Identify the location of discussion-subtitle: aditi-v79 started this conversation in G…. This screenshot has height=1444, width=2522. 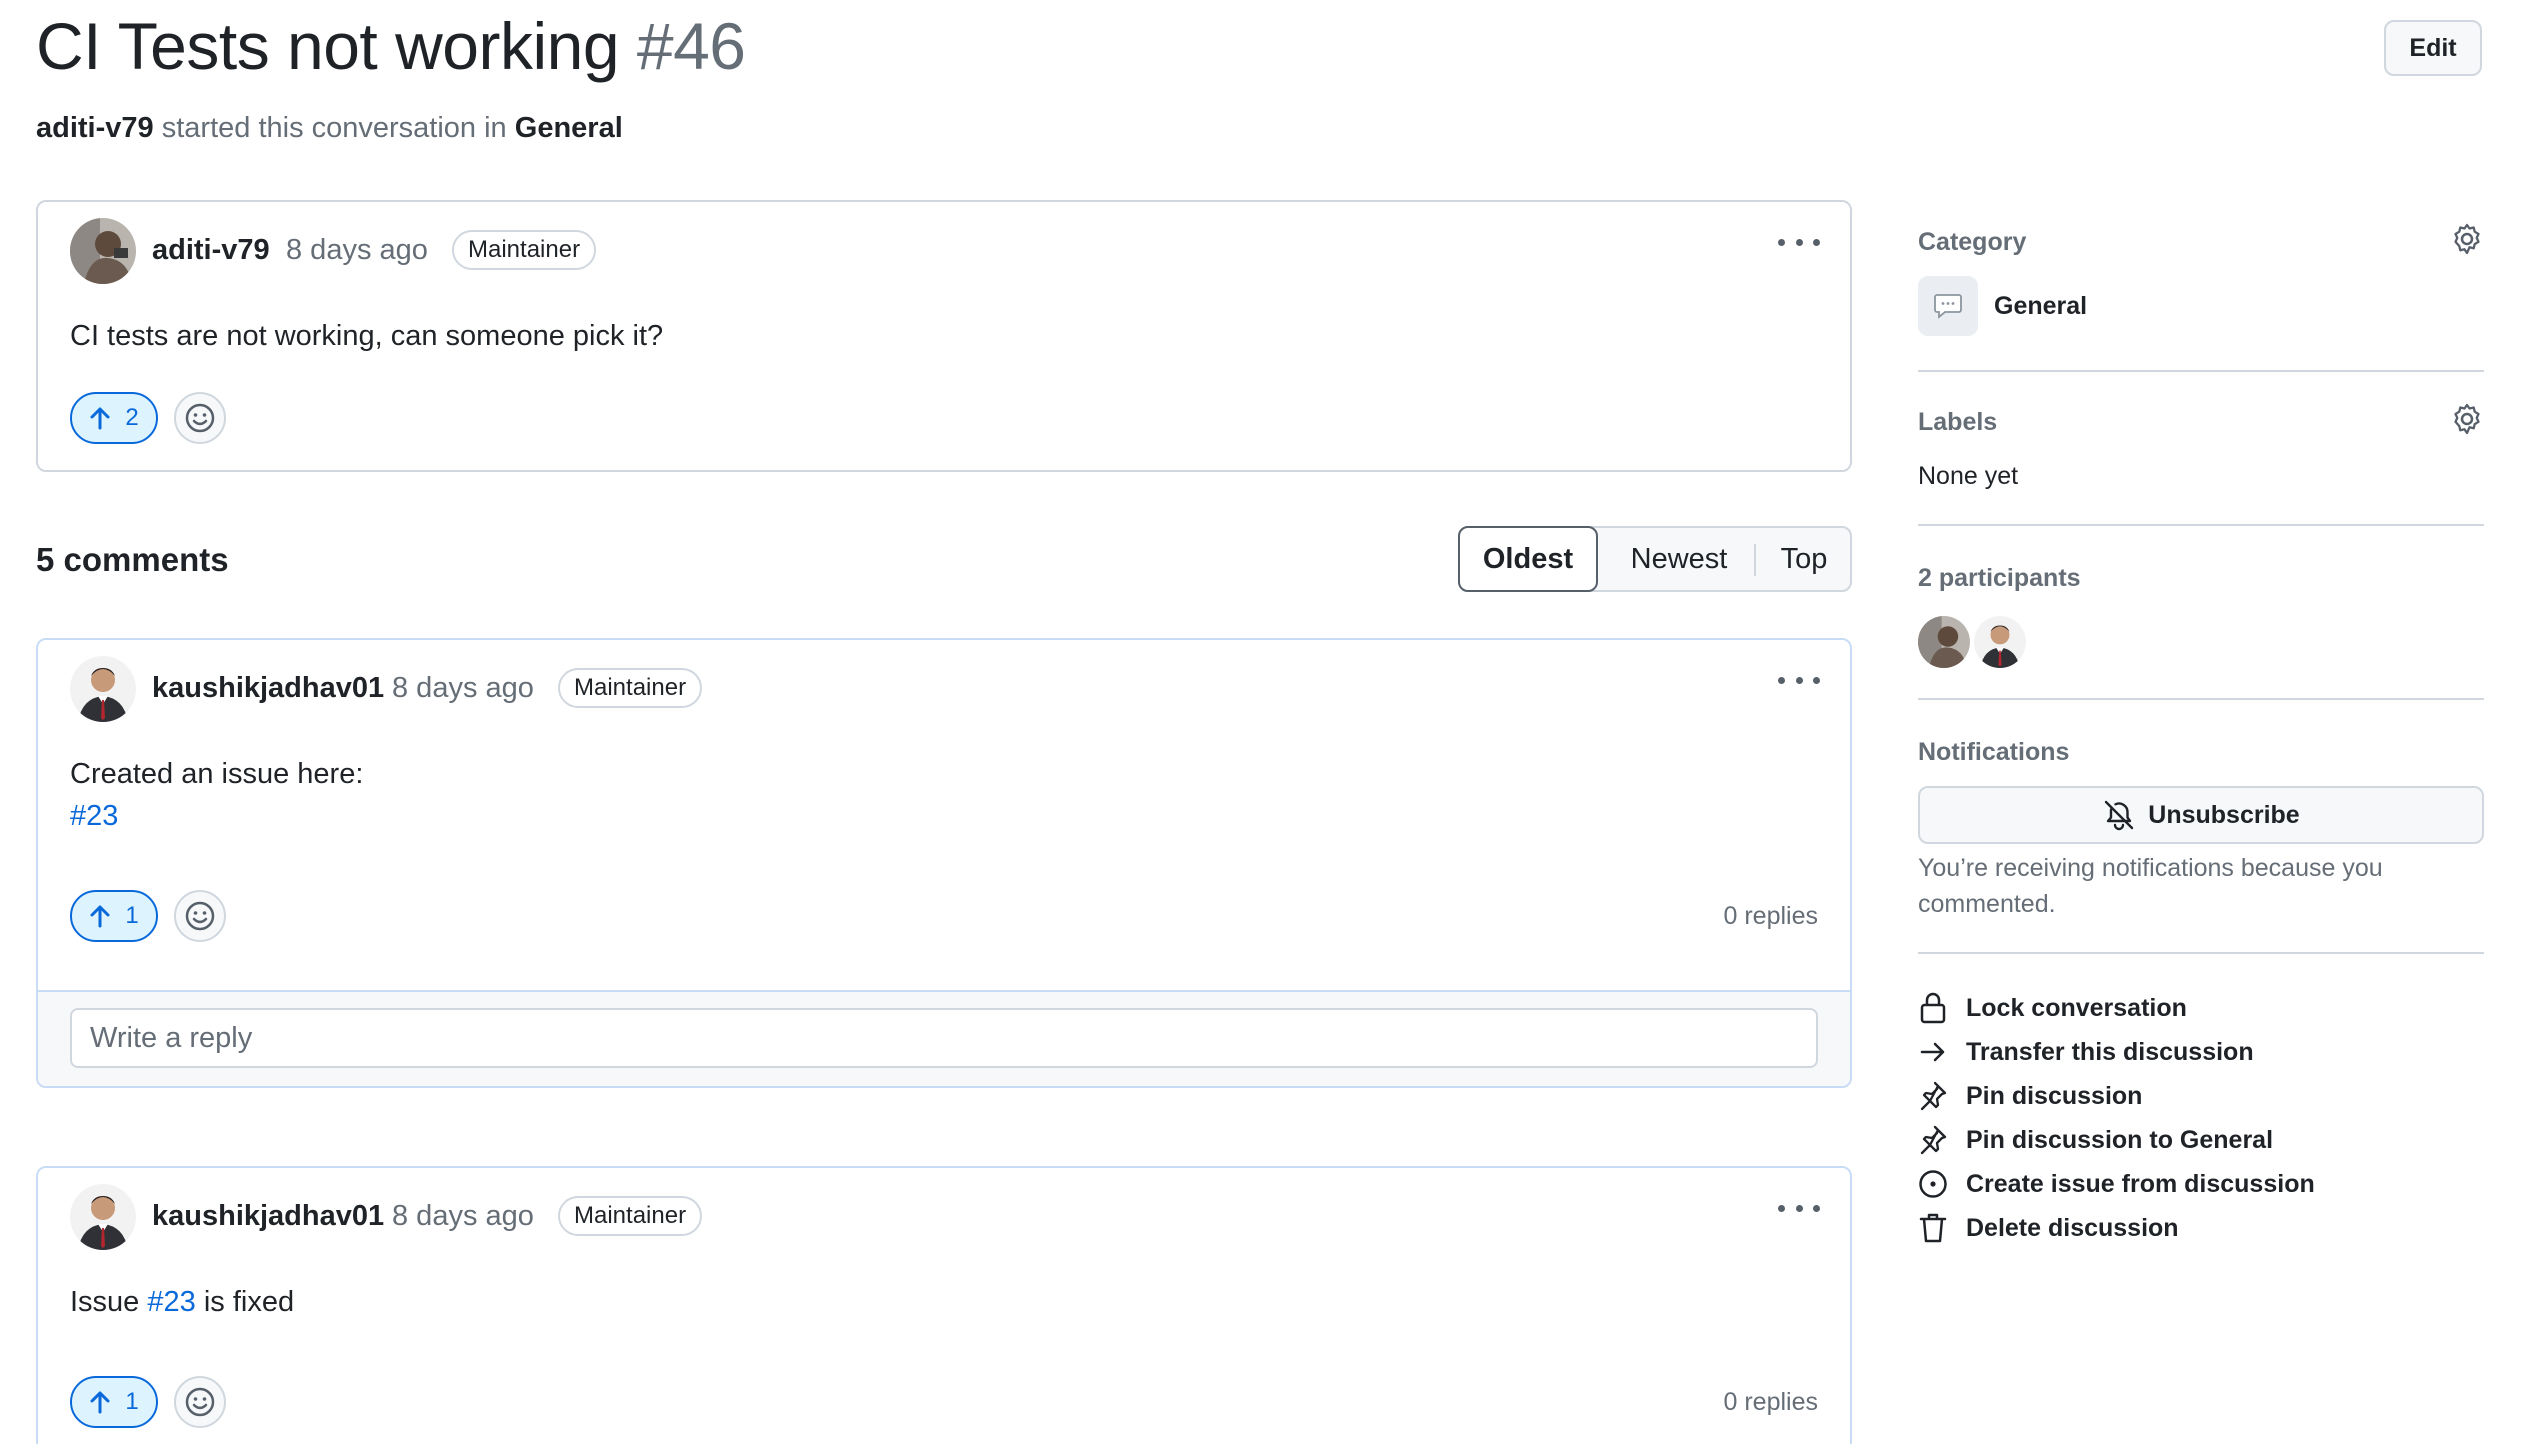
(329, 128).